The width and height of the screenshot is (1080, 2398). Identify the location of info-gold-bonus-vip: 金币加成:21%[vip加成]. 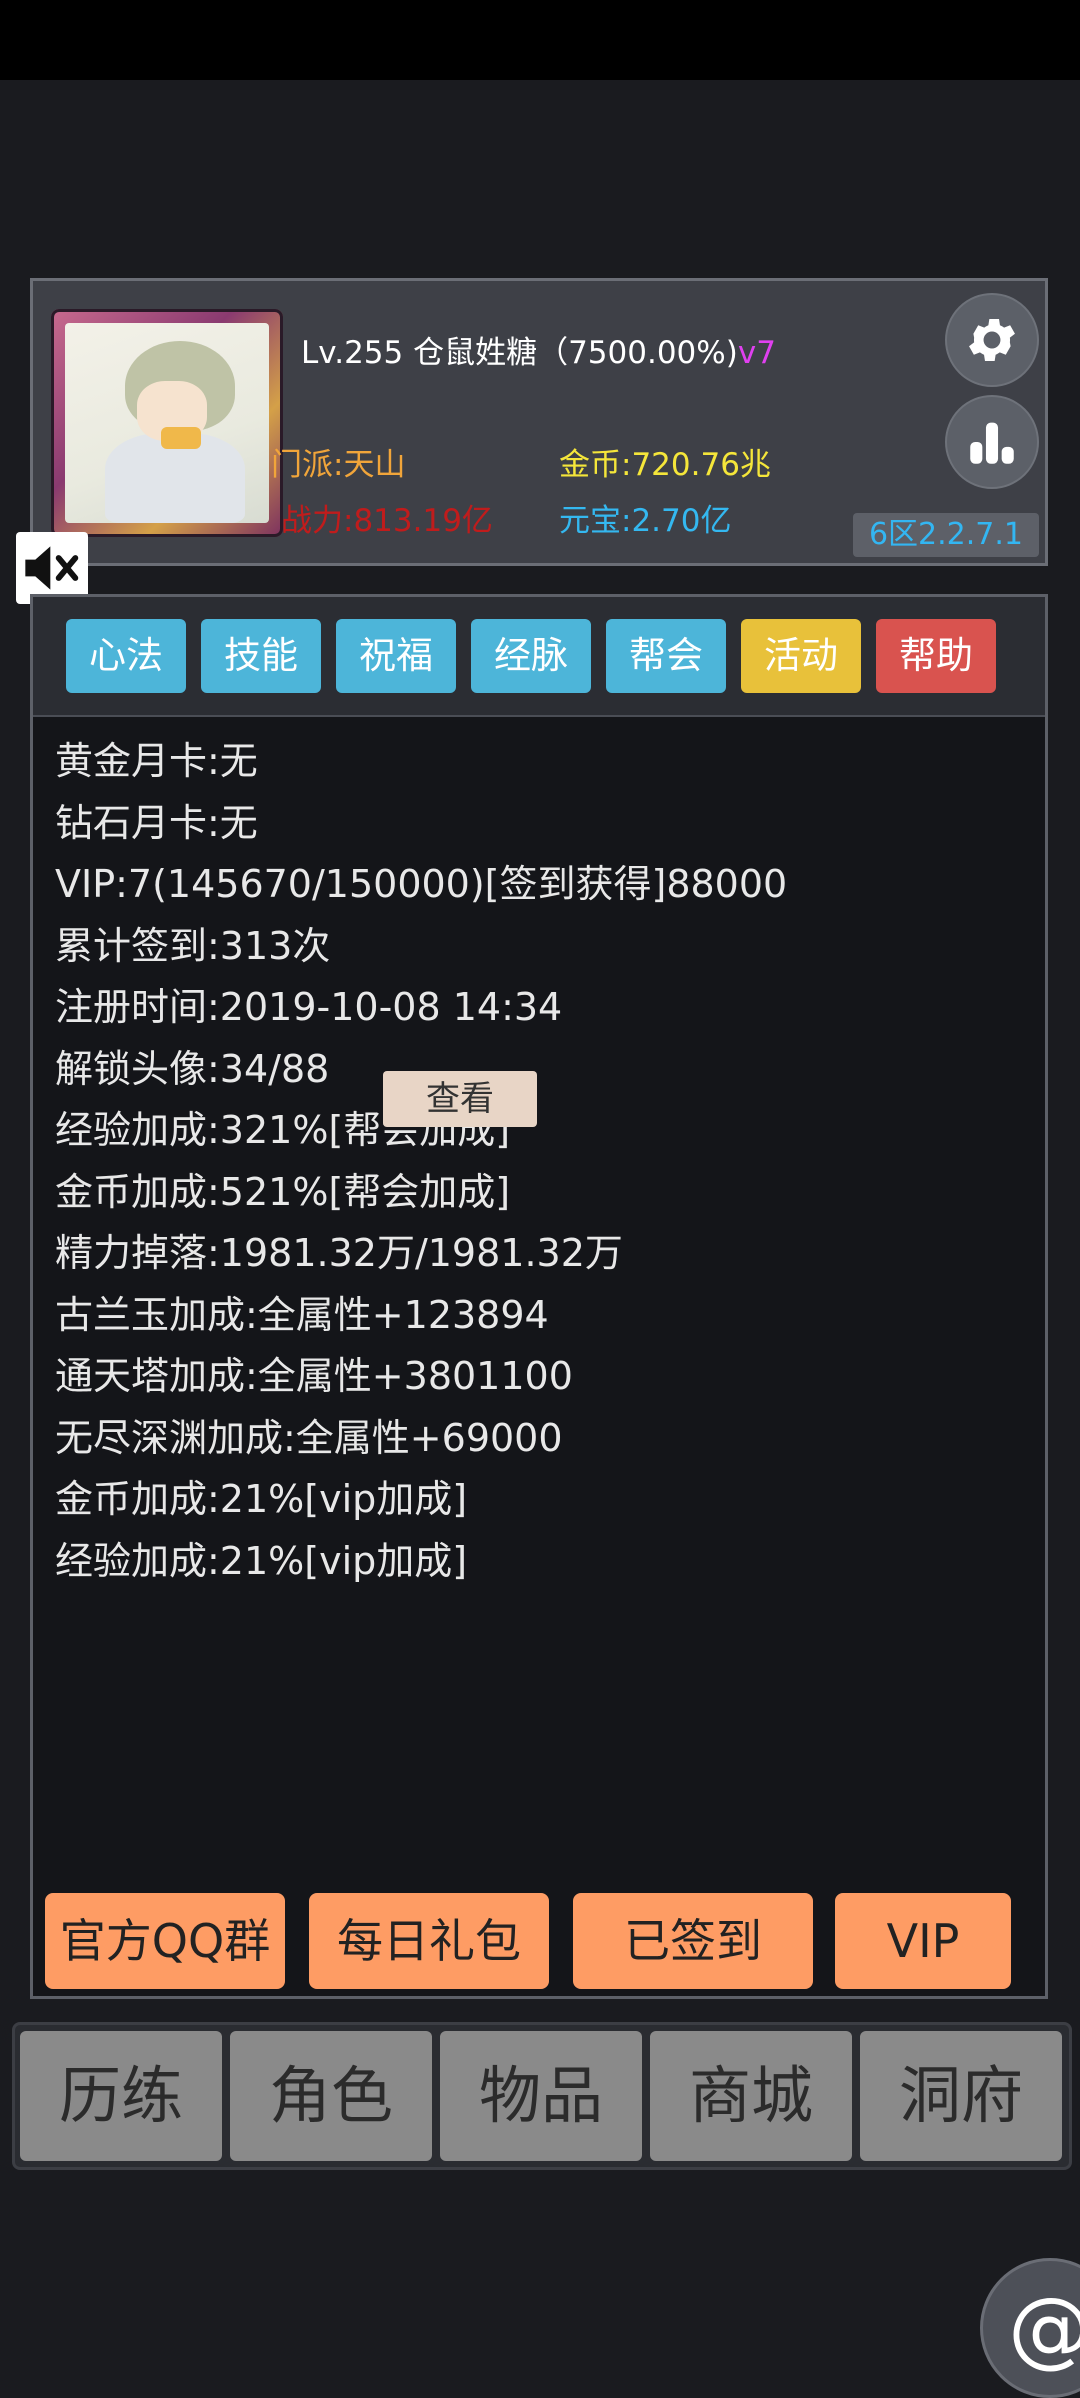
(261, 1499).